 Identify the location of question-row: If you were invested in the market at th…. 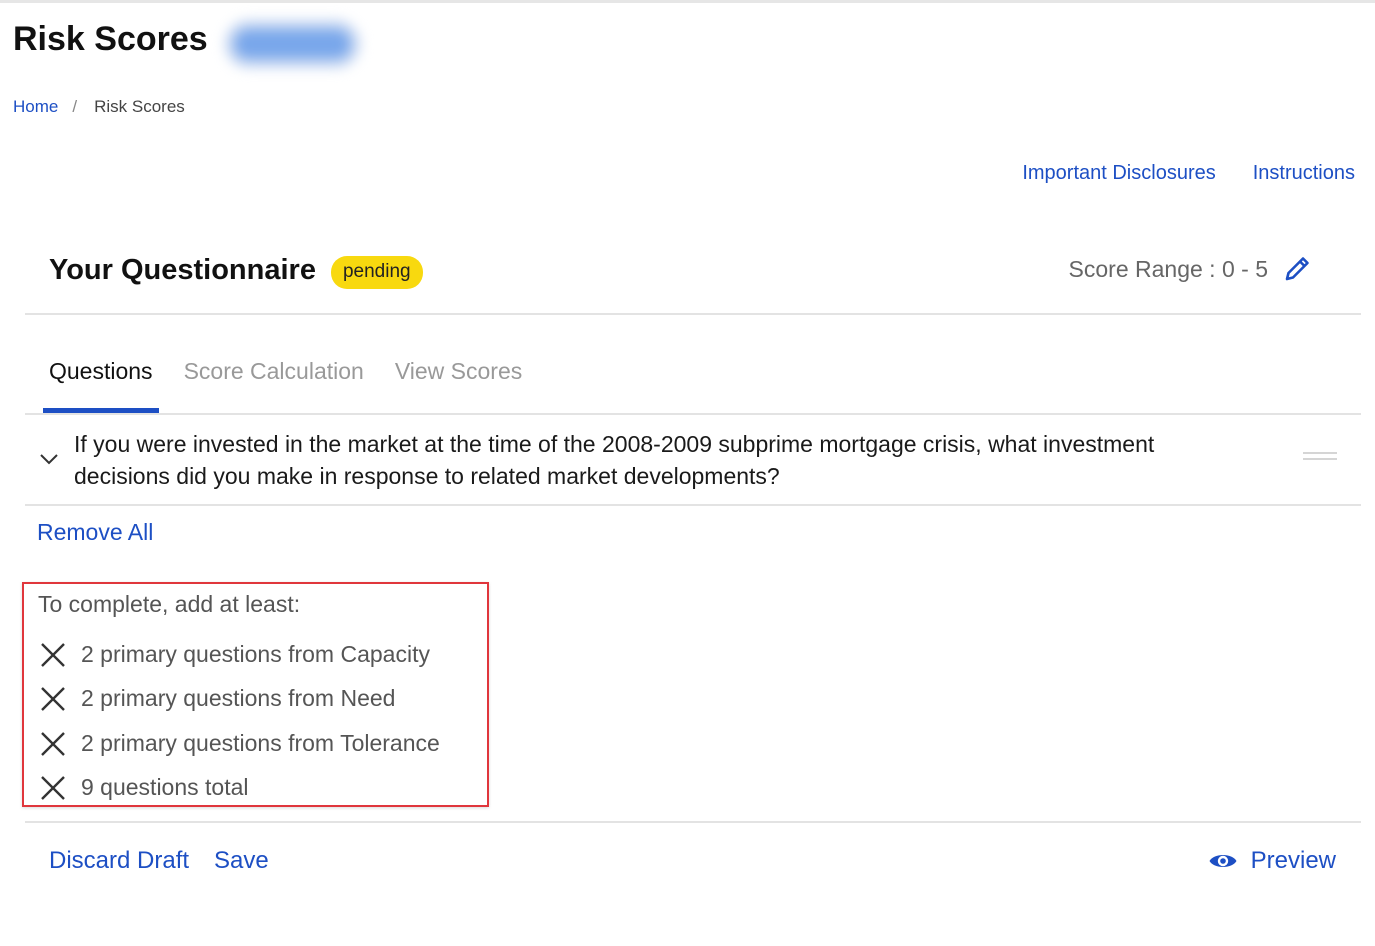
(693, 461).